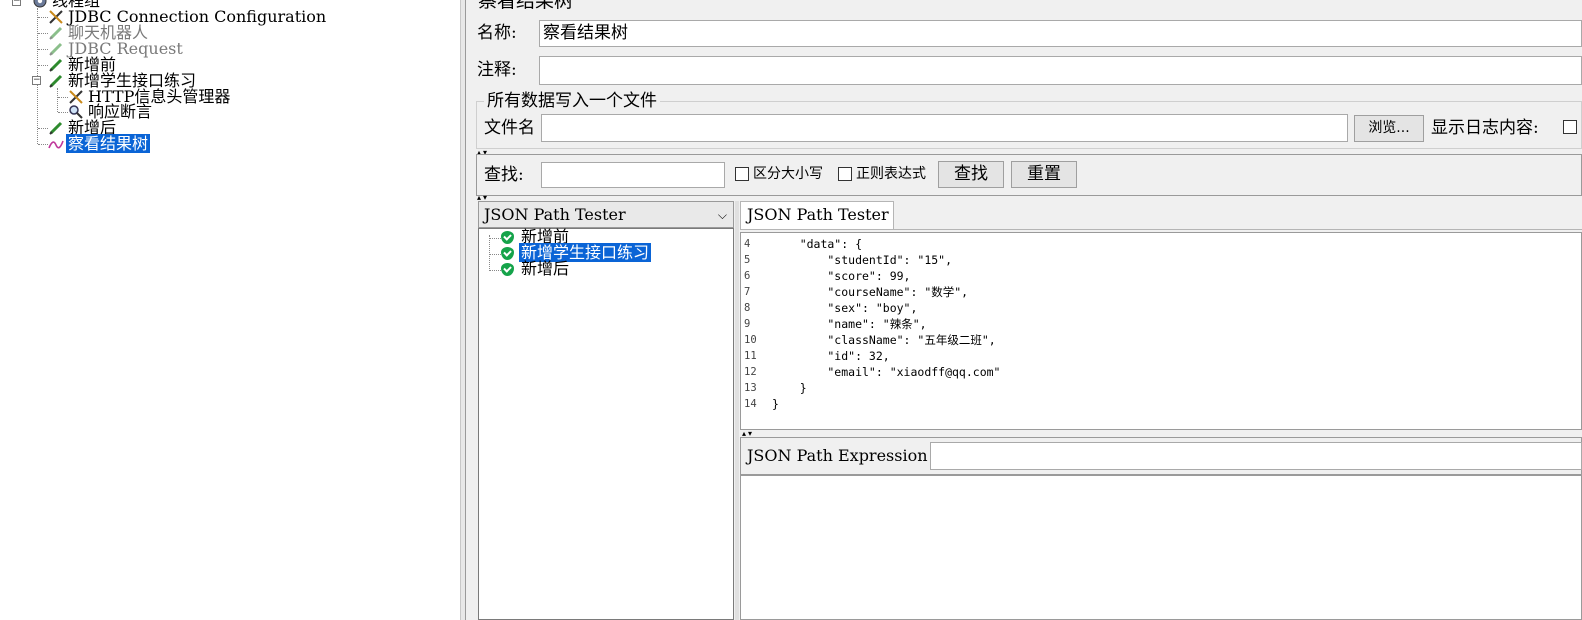  What do you see at coordinates (1256, 456) in the screenshot?
I see `expression-input` at bounding box center [1256, 456].